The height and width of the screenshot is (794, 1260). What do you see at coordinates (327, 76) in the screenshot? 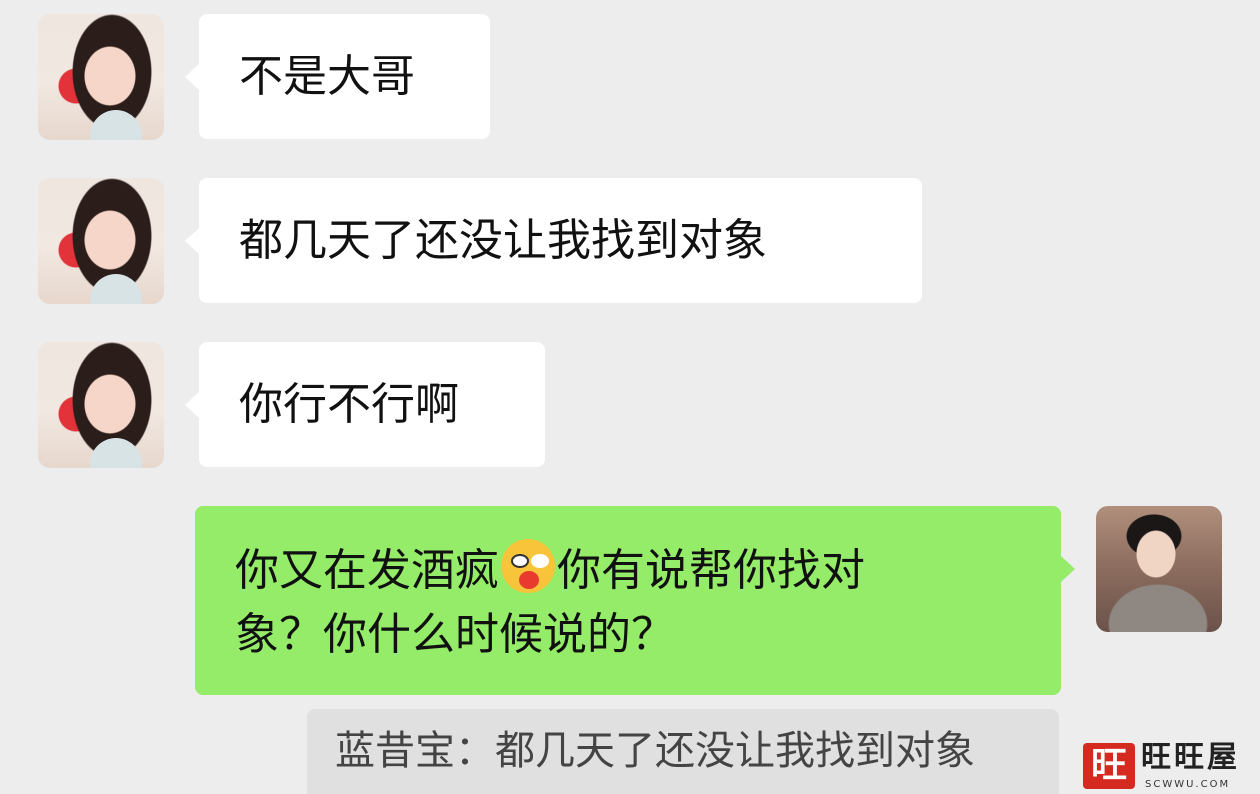
I see `message-text: 不是大哥` at bounding box center [327, 76].